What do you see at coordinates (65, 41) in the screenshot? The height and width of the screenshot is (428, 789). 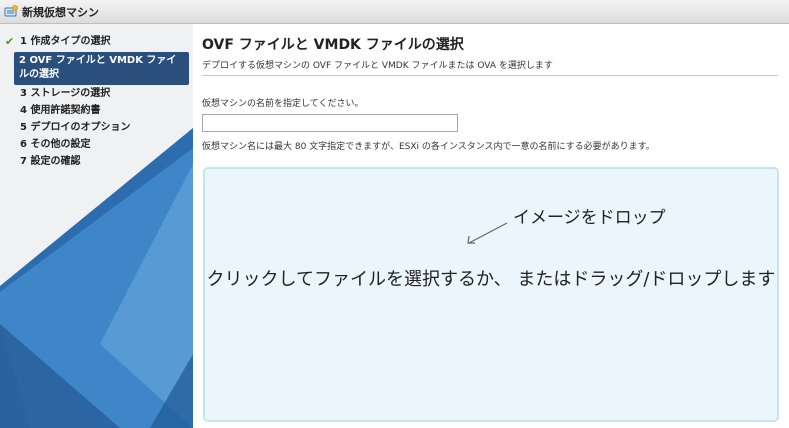 I see `step-label: 1 作成タイプの選択` at bounding box center [65, 41].